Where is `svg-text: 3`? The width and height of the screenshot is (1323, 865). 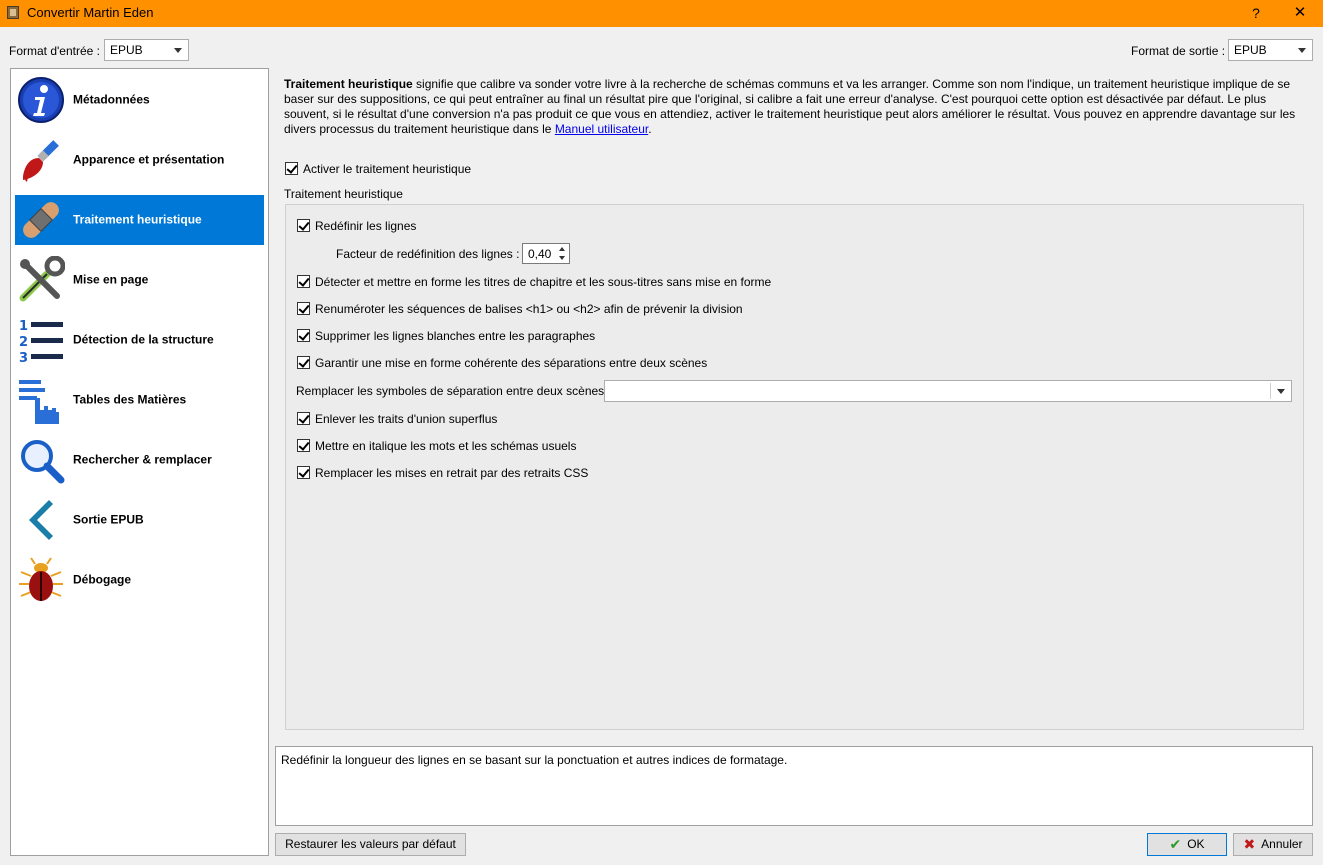
svg-text: 3 is located at coordinates (23, 357).